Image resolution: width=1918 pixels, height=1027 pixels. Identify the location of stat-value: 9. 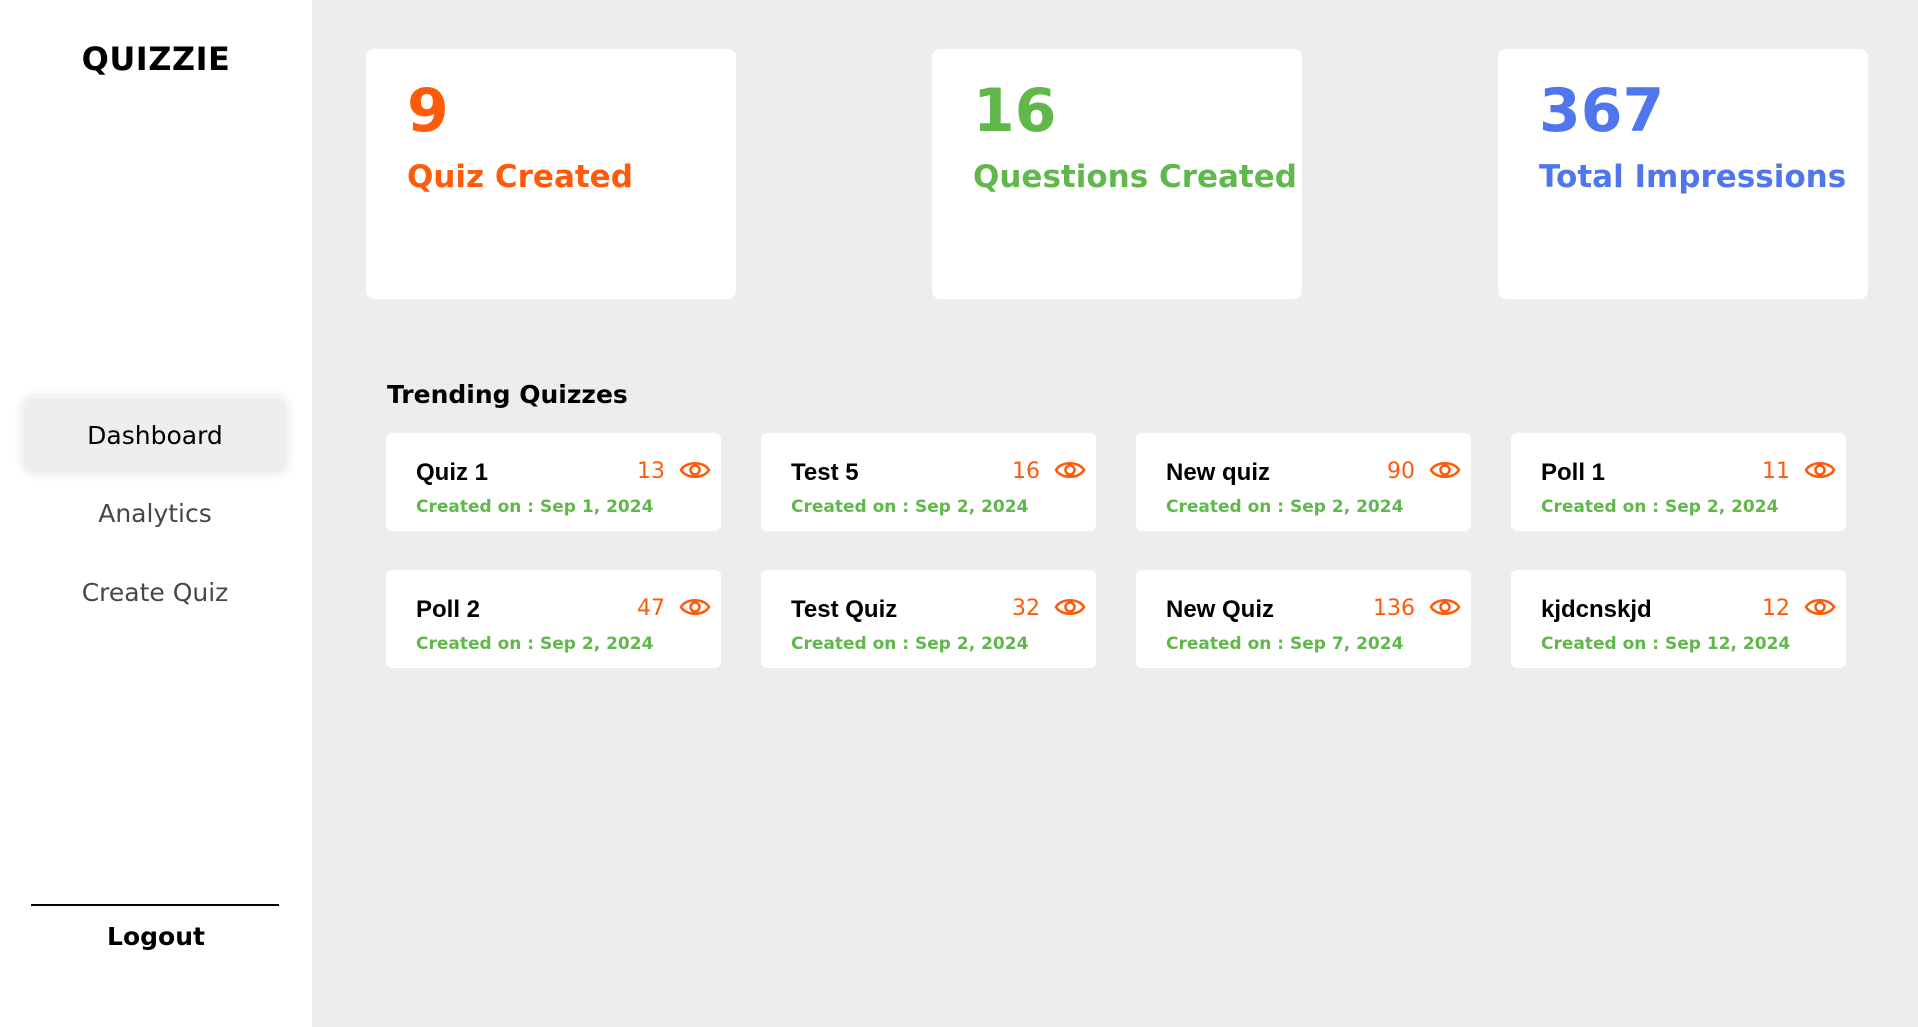
(428, 111).